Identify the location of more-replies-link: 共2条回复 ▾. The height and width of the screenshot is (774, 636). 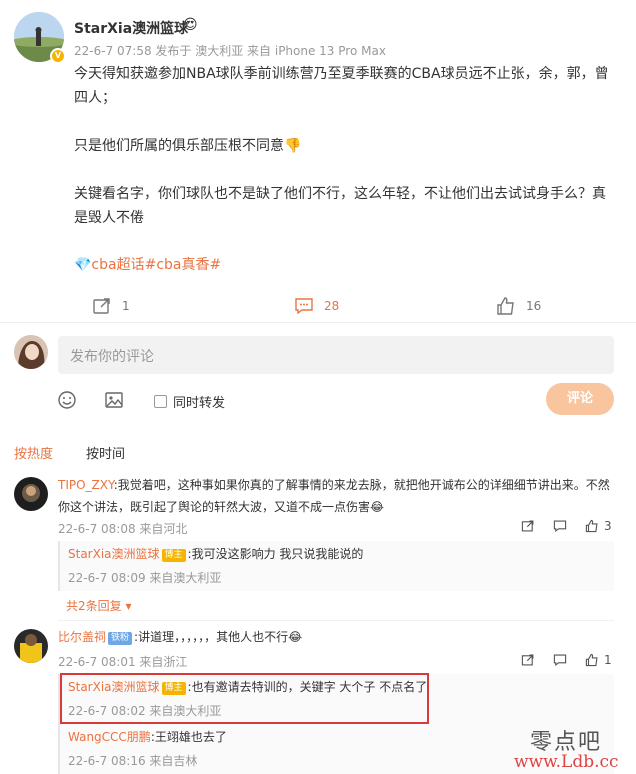
(98, 605).